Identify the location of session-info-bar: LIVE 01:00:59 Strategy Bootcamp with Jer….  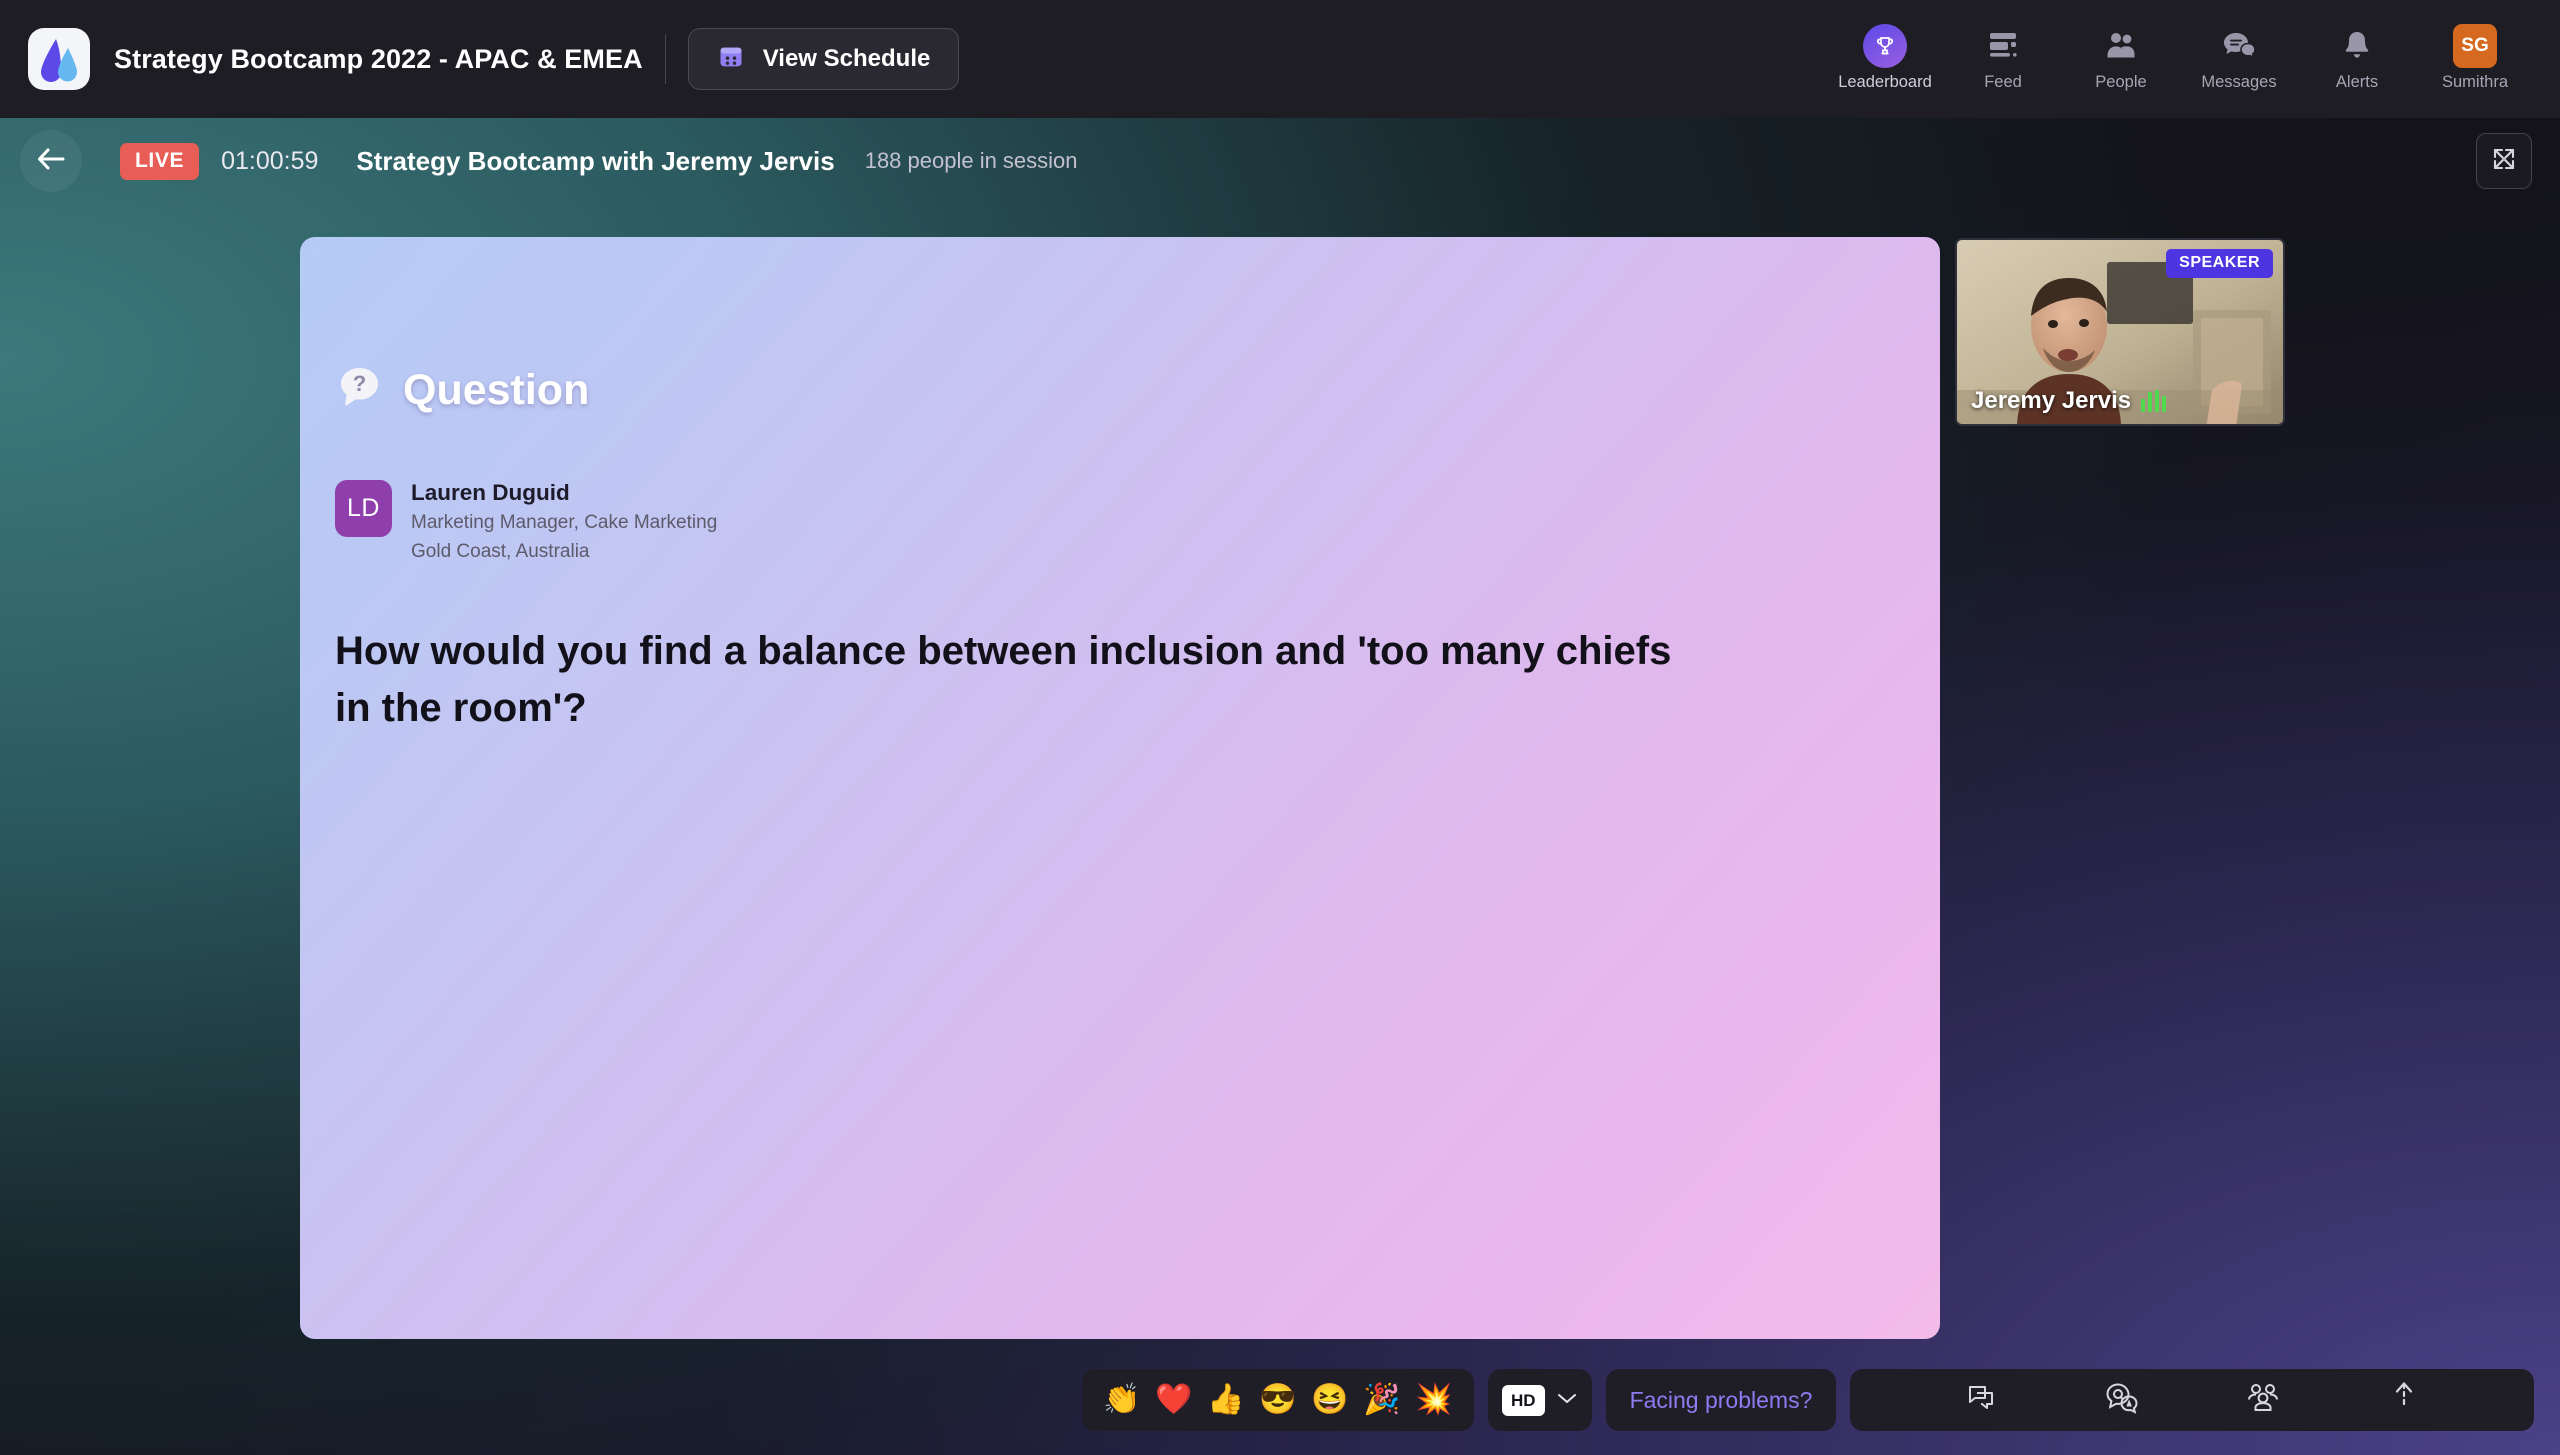
(1280, 161).